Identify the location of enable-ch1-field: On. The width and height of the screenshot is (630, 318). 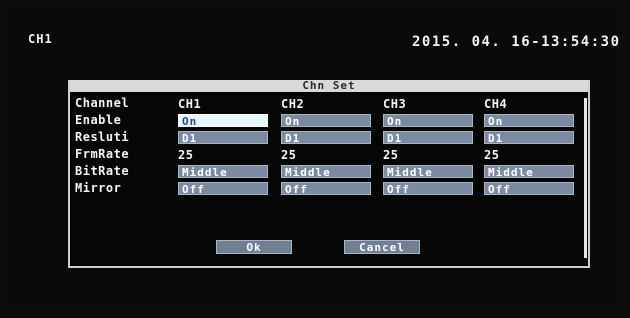
(223, 120).